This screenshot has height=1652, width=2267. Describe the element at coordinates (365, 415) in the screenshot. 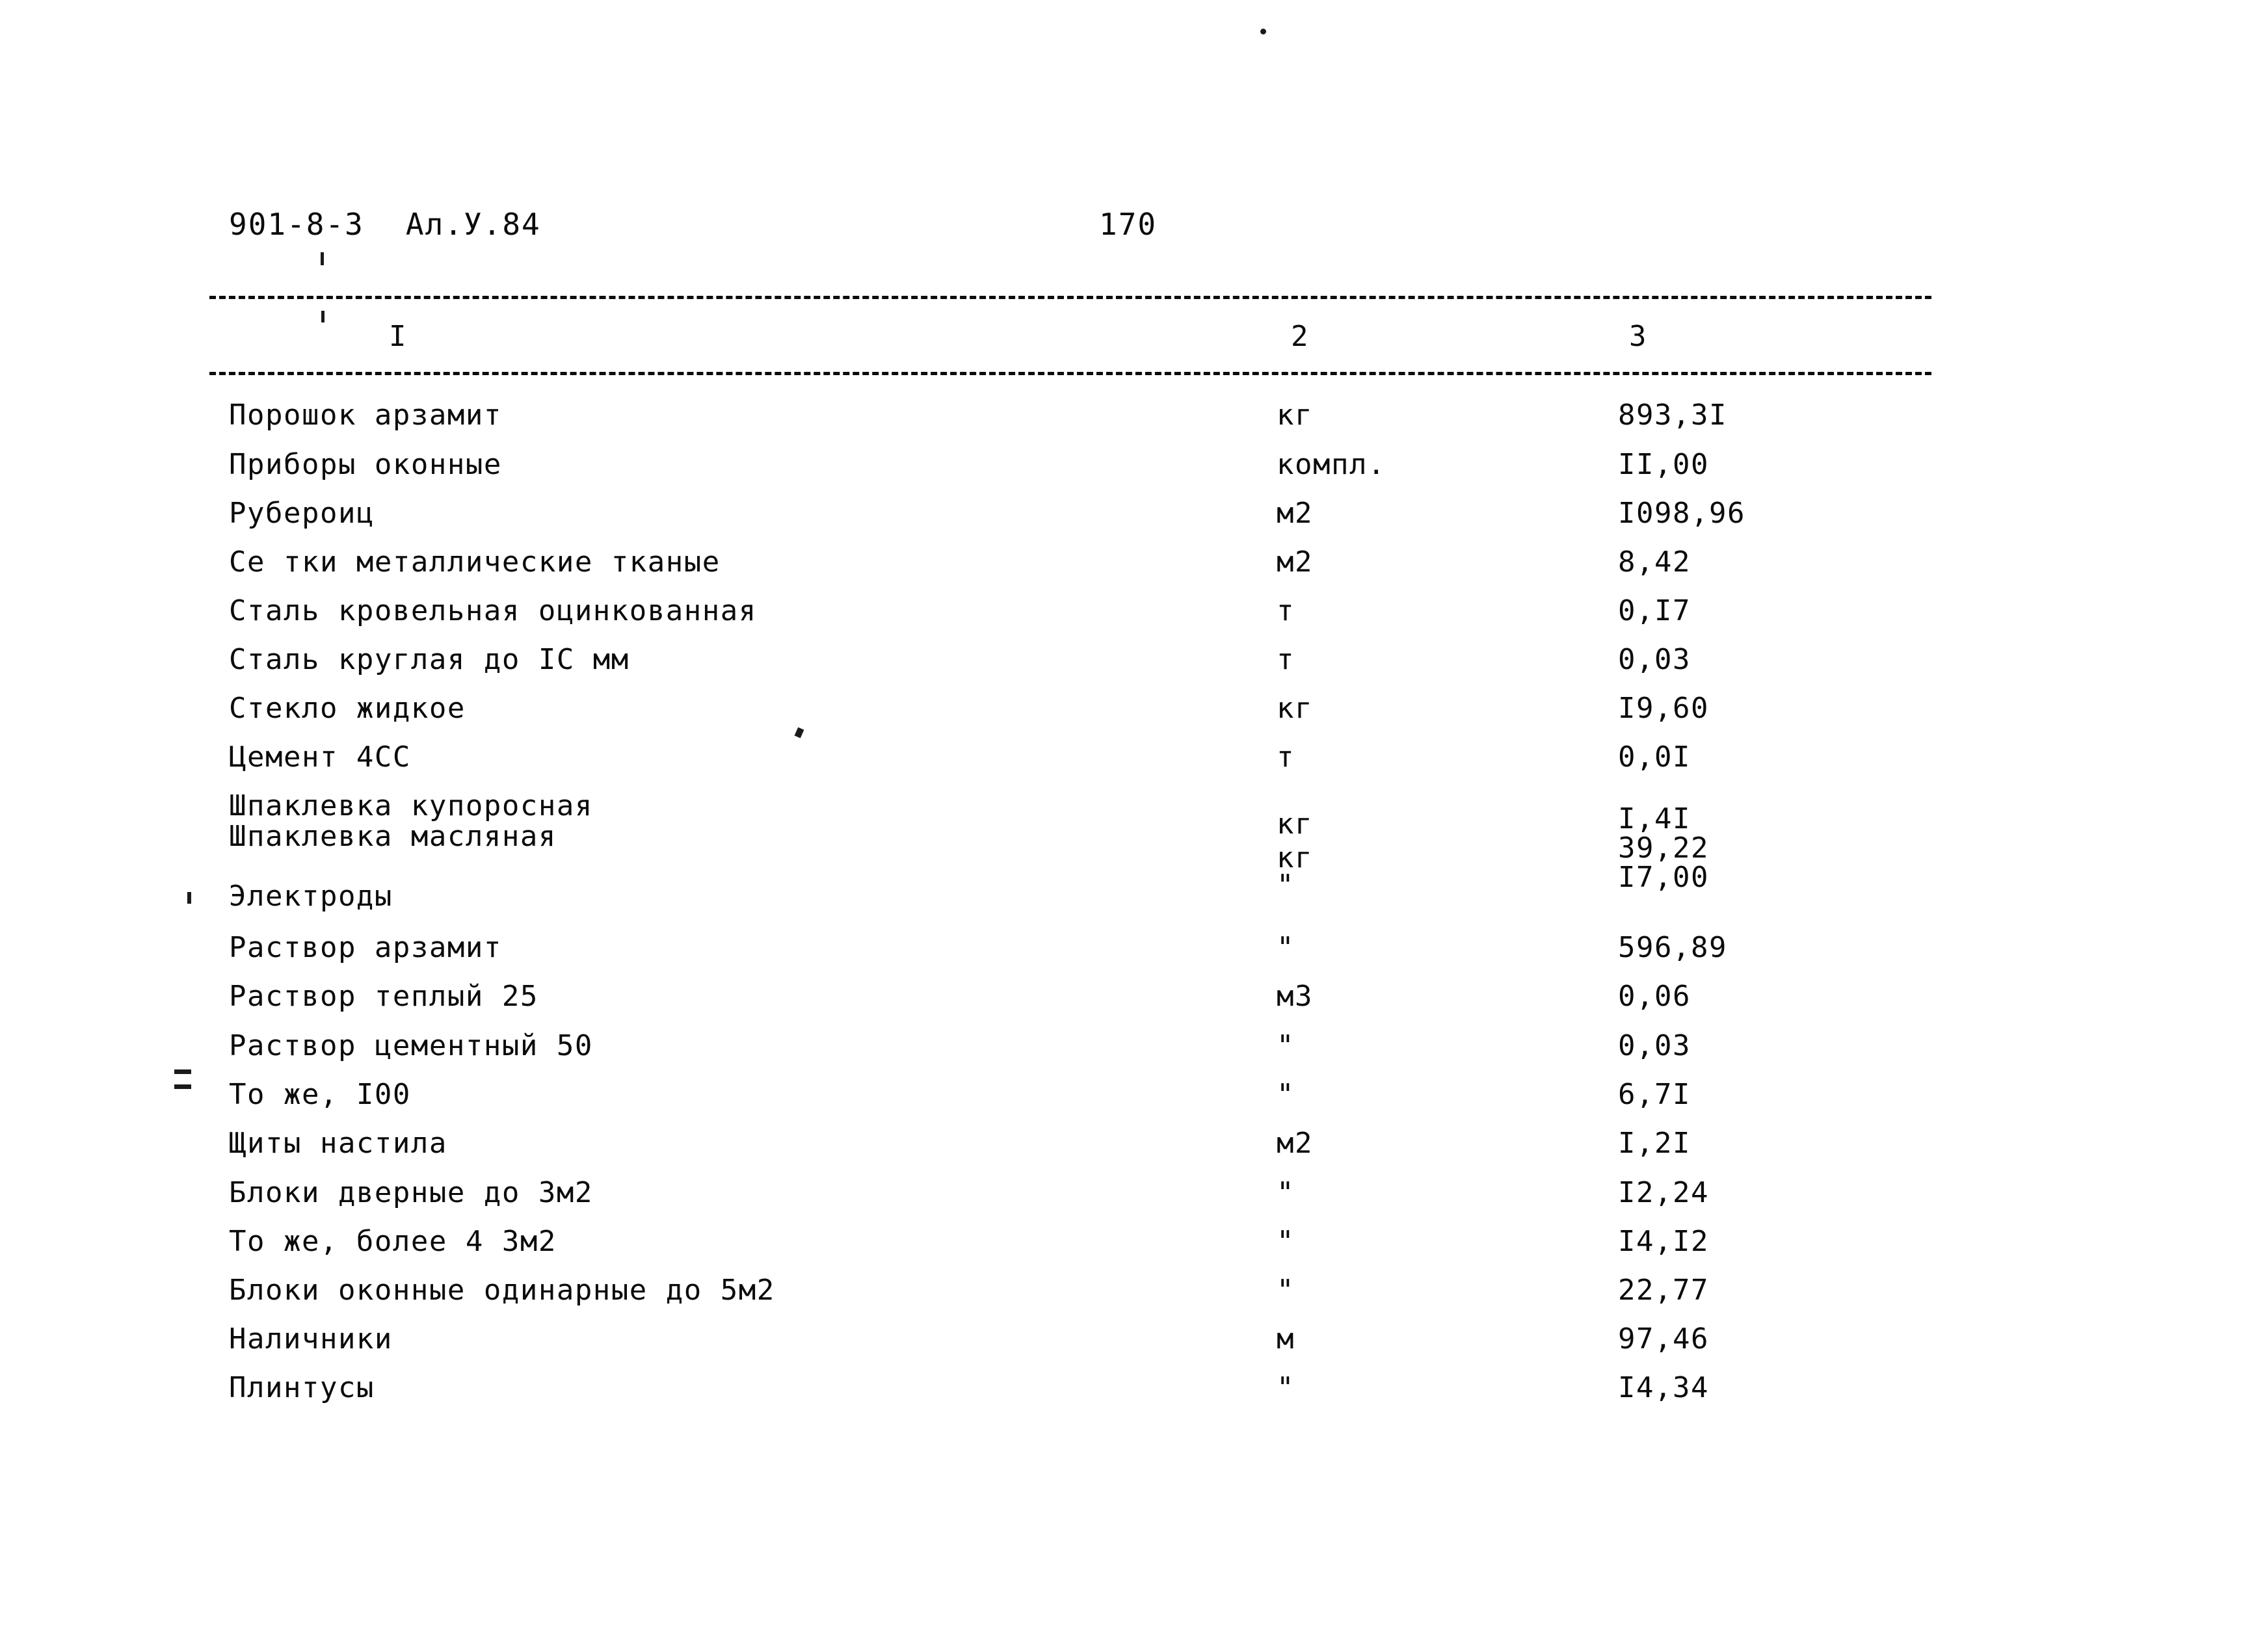

I see `table-cell-name: Порошок арзамит` at that location.